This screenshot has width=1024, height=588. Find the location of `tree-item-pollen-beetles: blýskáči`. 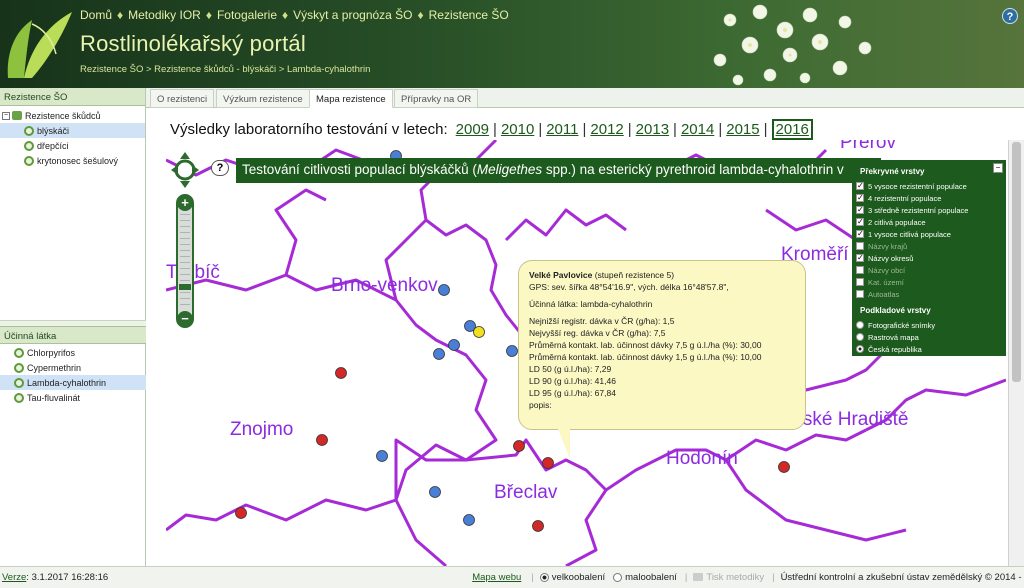

tree-item-pollen-beetles: blýskáči is located at coordinates (72, 130).